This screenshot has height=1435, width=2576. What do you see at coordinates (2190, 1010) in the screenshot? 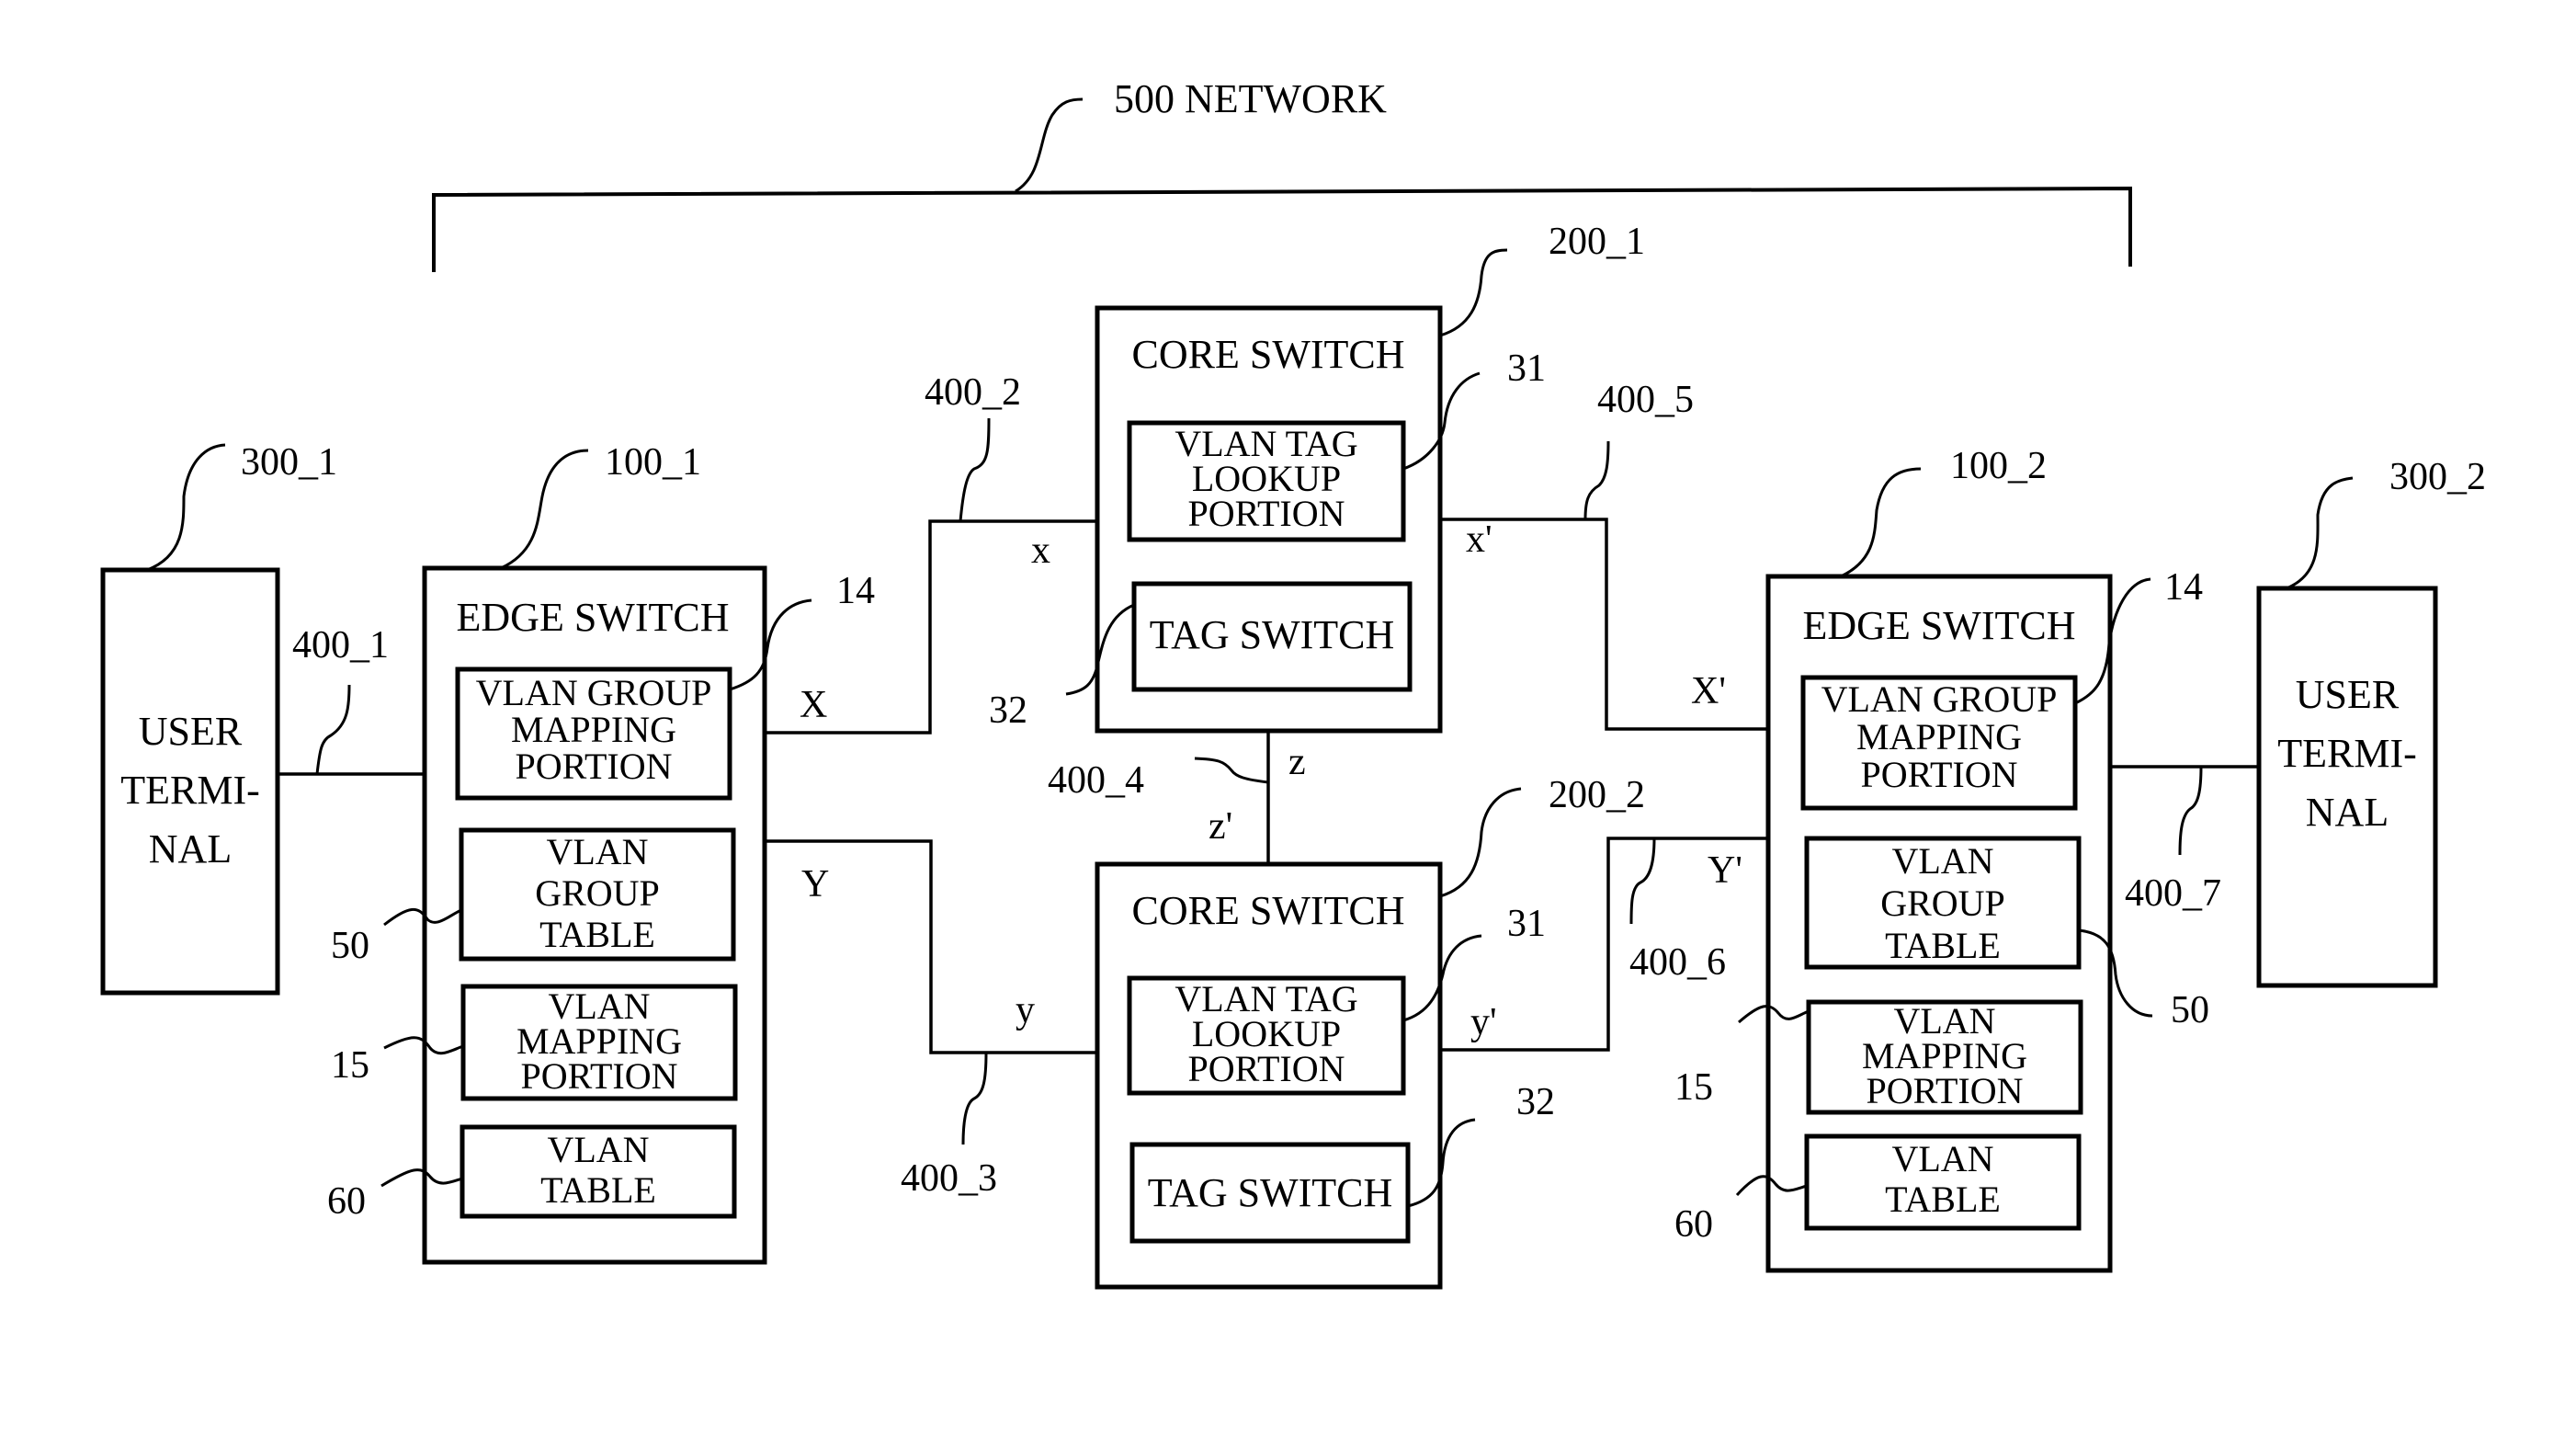
I see `ref-50-right: 50` at bounding box center [2190, 1010].